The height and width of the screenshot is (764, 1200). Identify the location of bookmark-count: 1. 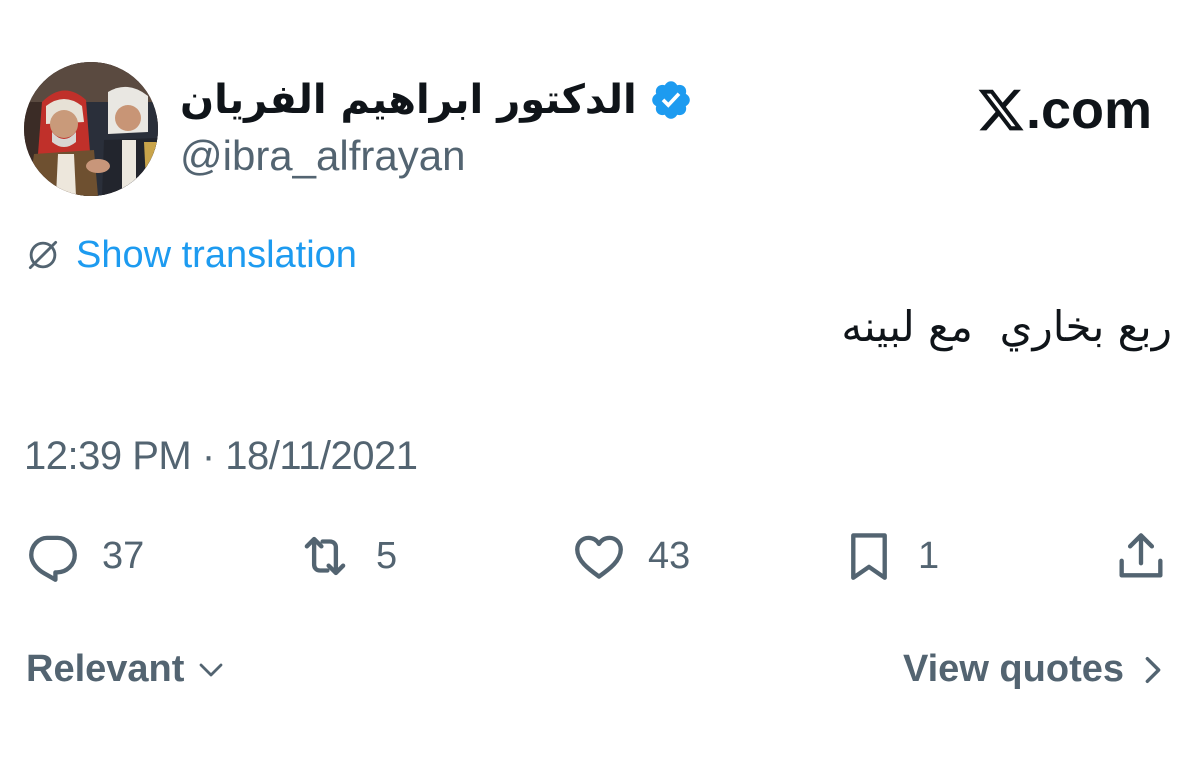
(929, 555).